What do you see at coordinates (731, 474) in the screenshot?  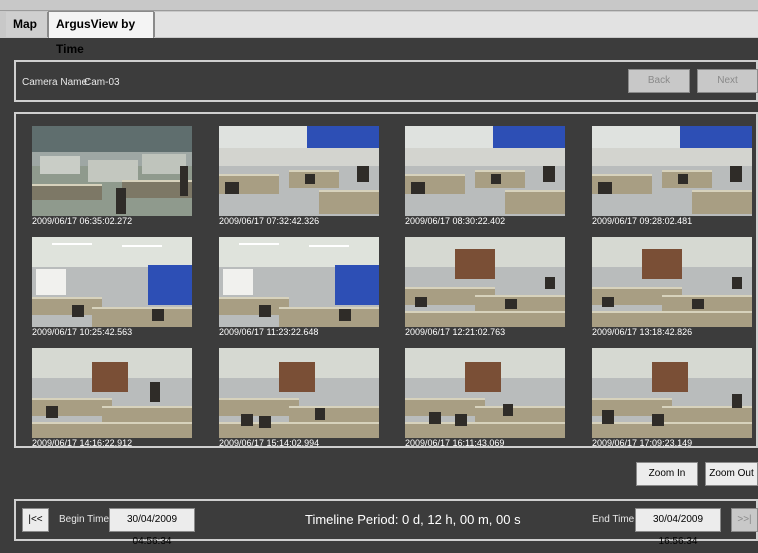 I see `zoom-out-button: Zoom Out` at bounding box center [731, 474].